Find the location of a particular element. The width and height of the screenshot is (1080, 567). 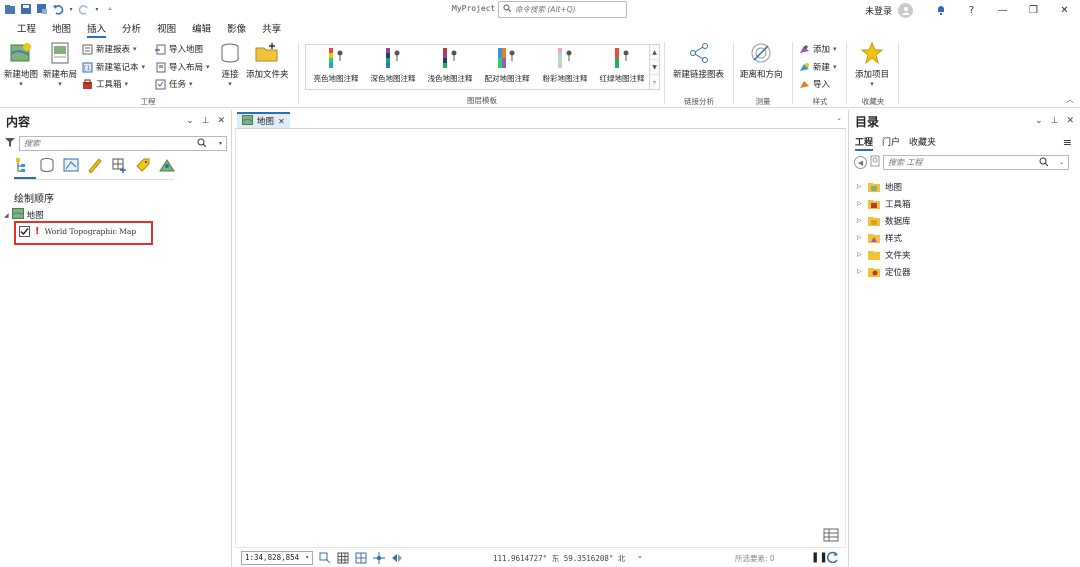

tab-insert: 插入 is located at coordinates (96, 29).